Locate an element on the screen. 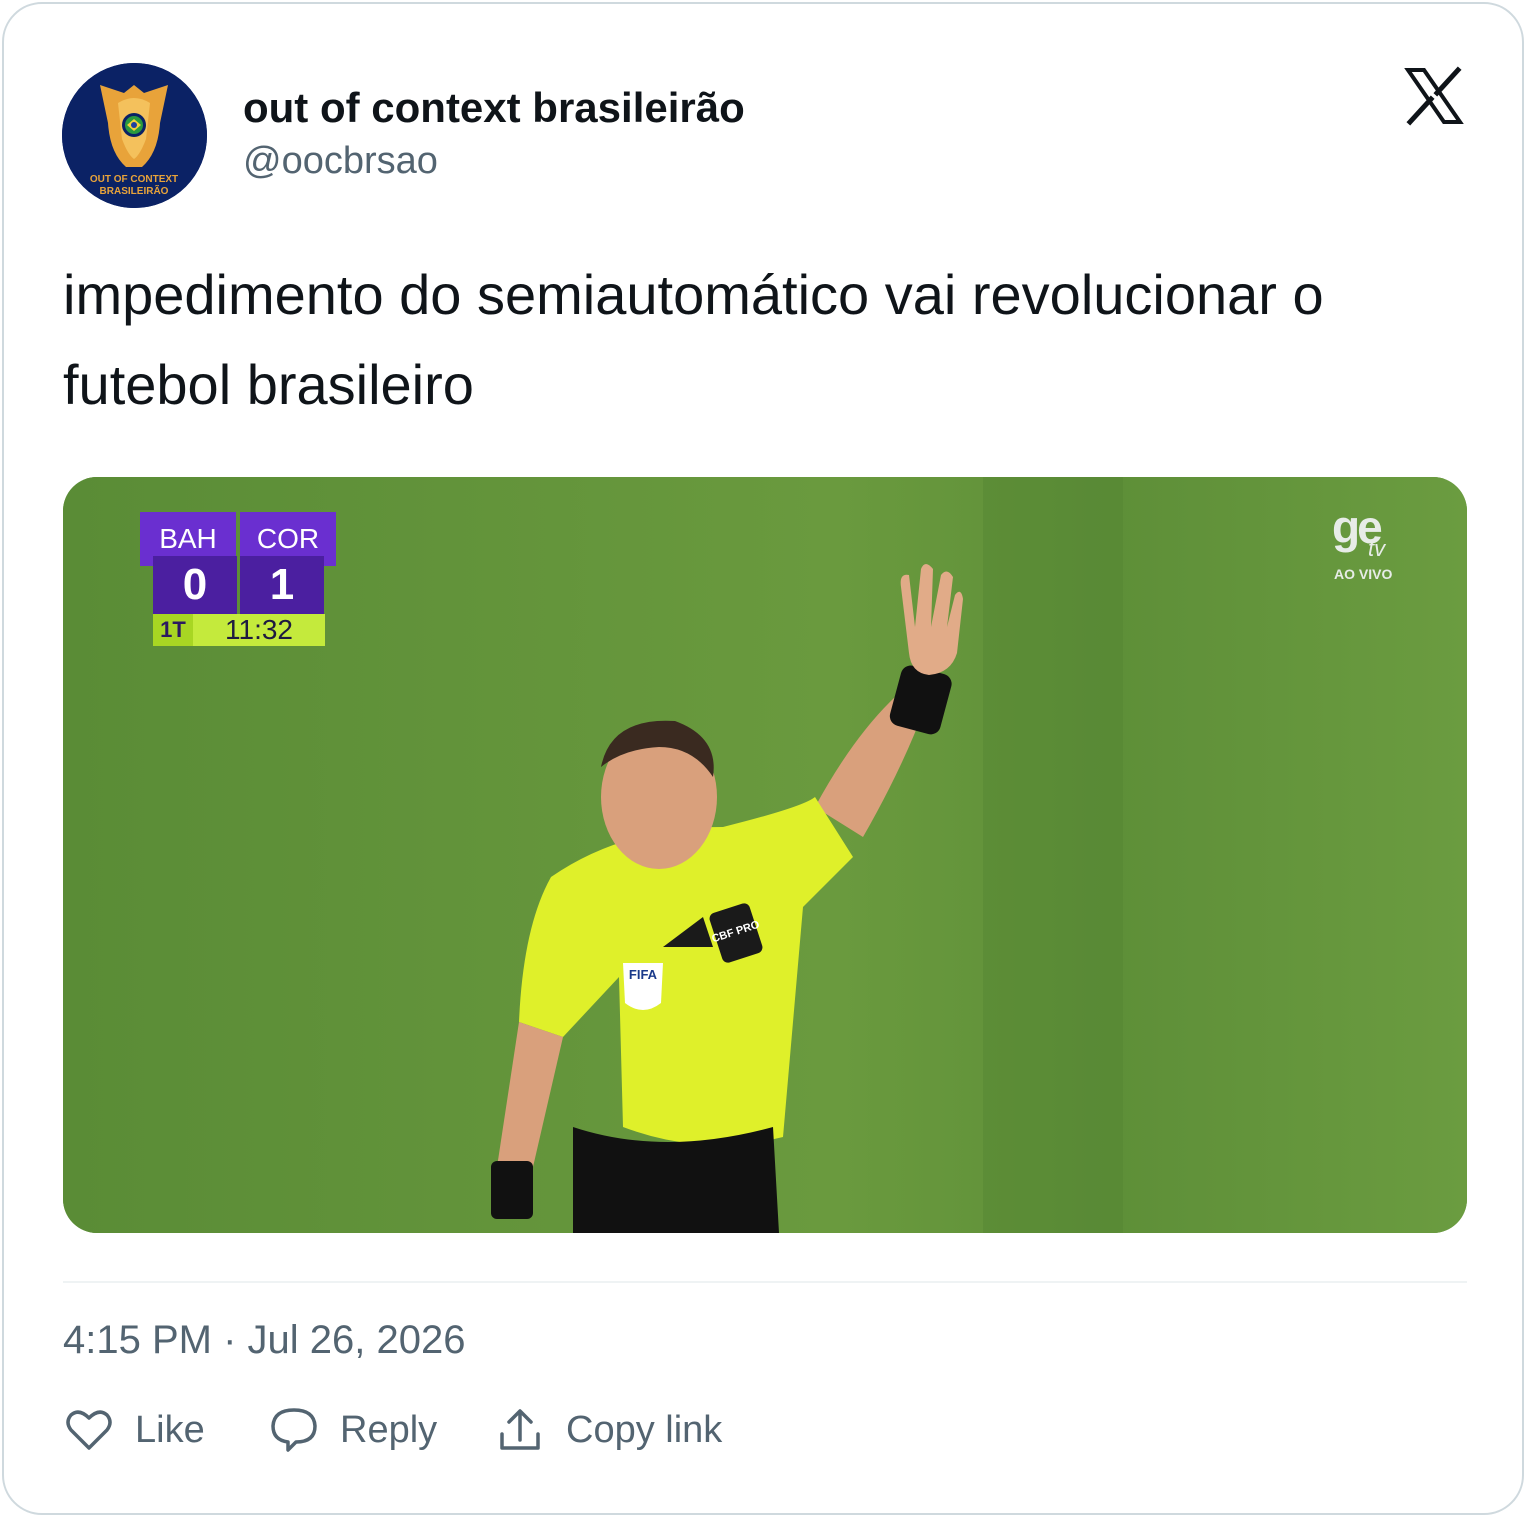 This screenshot has height=1521, width=1530. speech-bubble-icon is located at coordinates (294, 1430).